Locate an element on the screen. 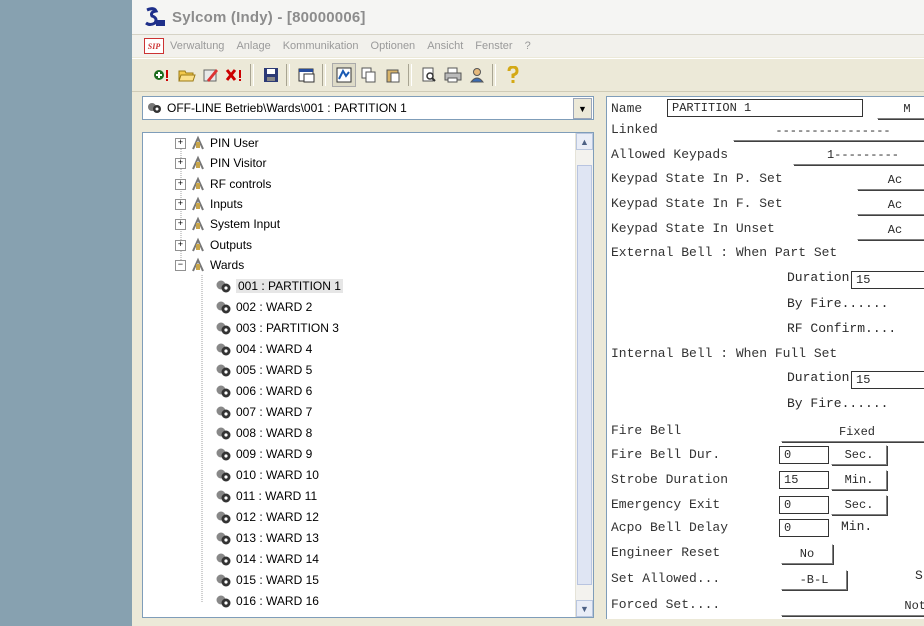  ext-duration-label: Duration is located at coordinates (818, 277).